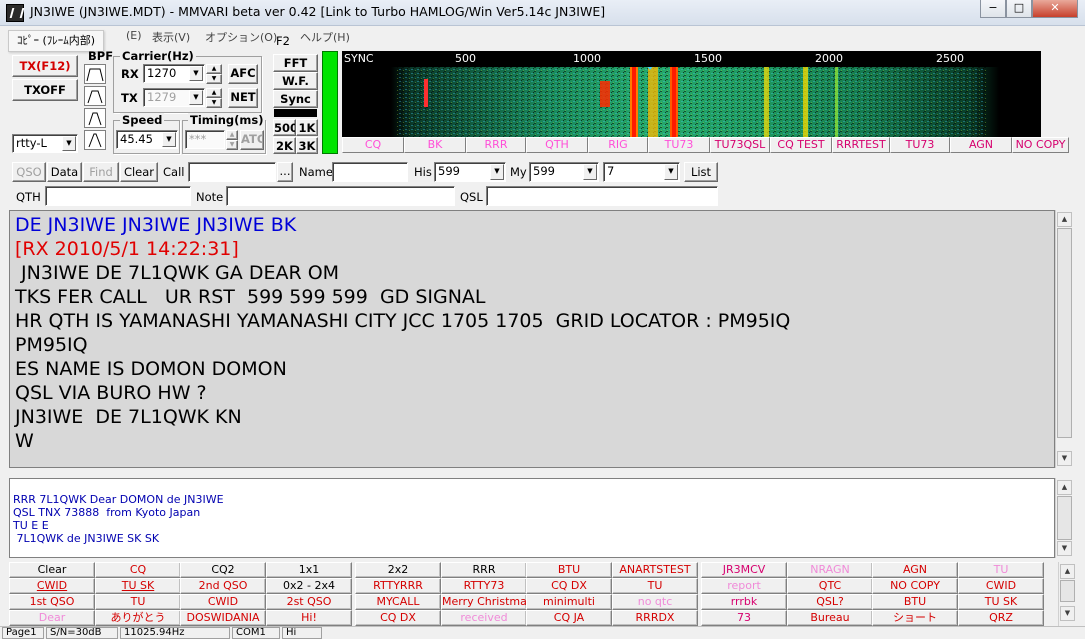 The image size is (1085, 639). I want to click on macro-button: MYCALL, so click(398, 602).